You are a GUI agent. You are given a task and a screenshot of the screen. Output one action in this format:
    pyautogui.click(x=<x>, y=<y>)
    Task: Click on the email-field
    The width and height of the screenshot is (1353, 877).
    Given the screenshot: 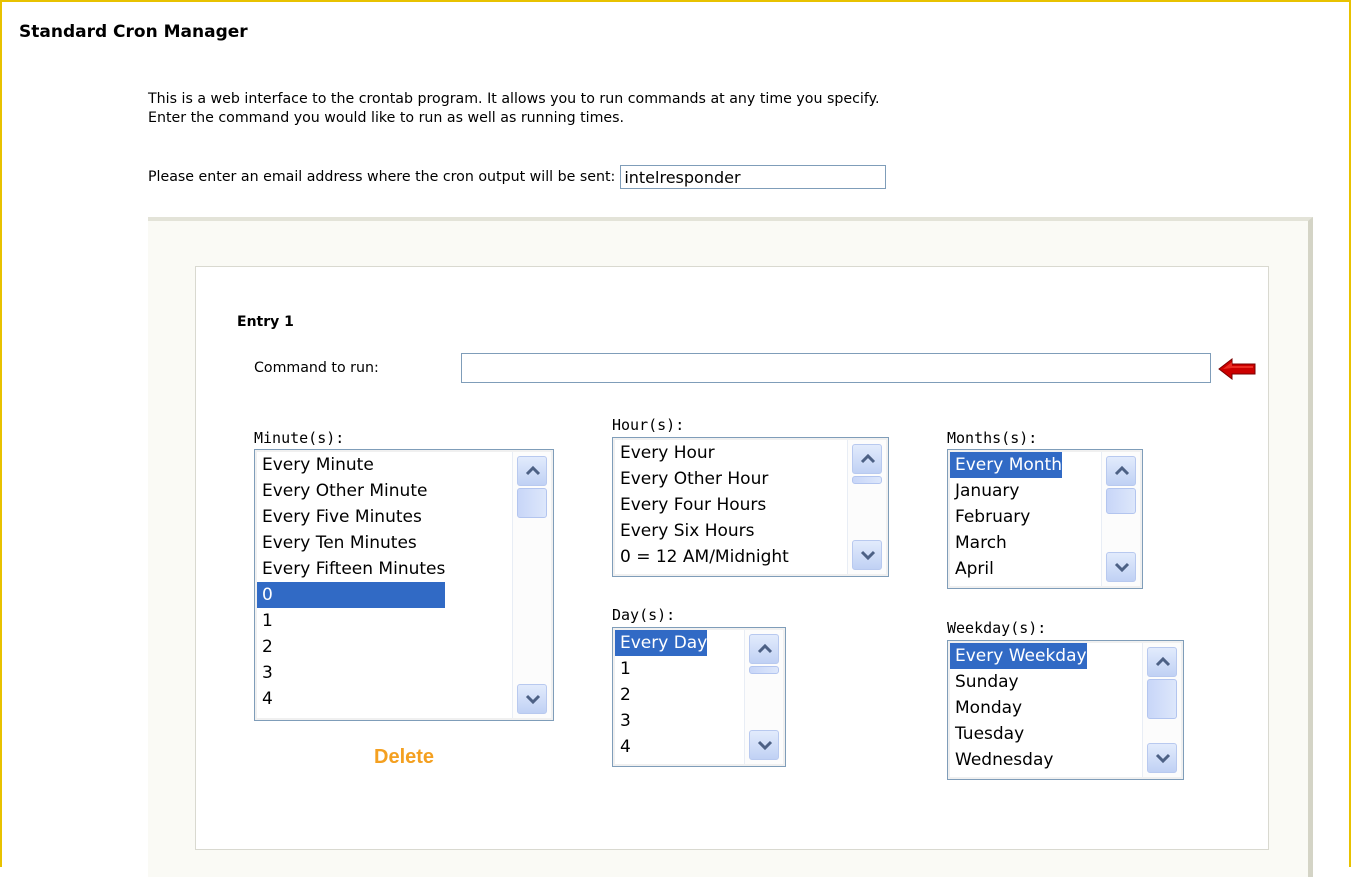 What is the action you would take?
    pyautogui.click(x=753, y=177)
    